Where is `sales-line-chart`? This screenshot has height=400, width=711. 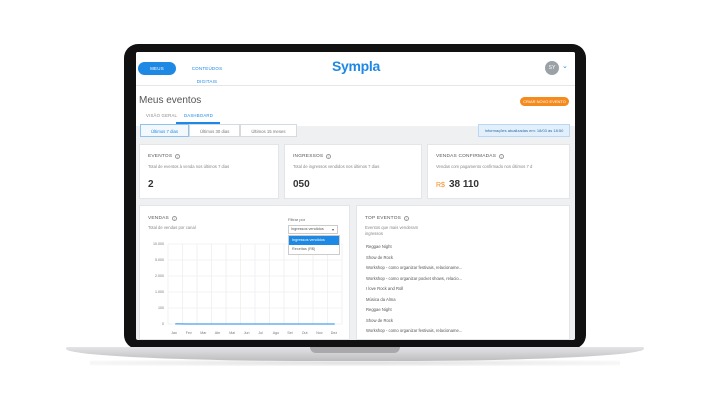
sales-line-chart is located at coordinates (255, 284).